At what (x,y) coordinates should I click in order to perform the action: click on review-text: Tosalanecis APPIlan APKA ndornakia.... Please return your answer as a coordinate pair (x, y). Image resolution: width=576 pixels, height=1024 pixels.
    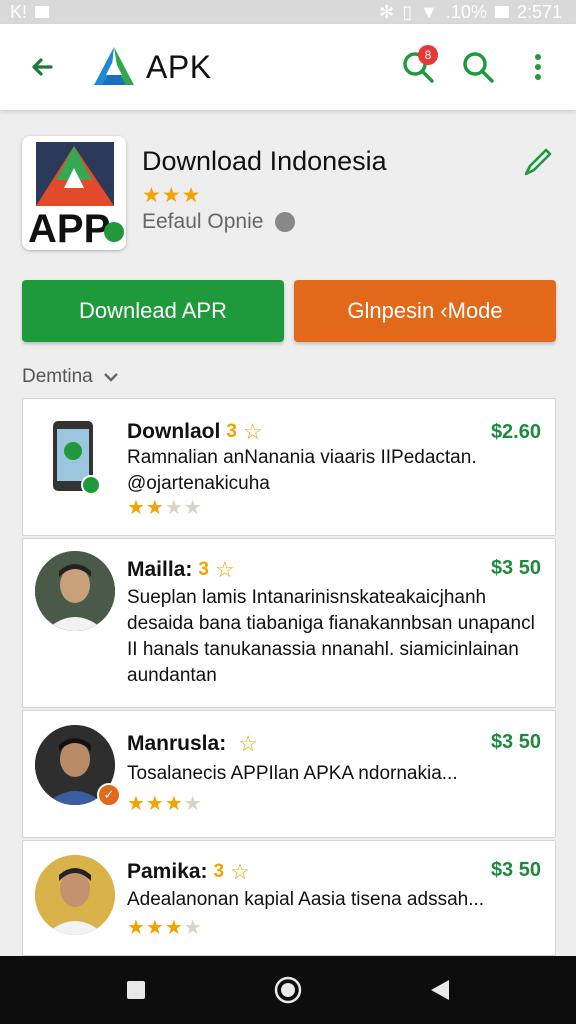
    Looking at the image, I should click on (292, 773).